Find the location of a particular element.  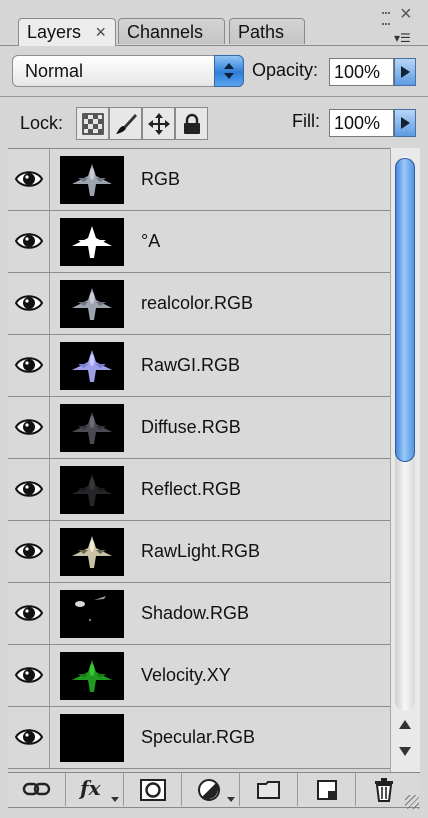

scrollbar-thumb is located at coordinates (405, 310).